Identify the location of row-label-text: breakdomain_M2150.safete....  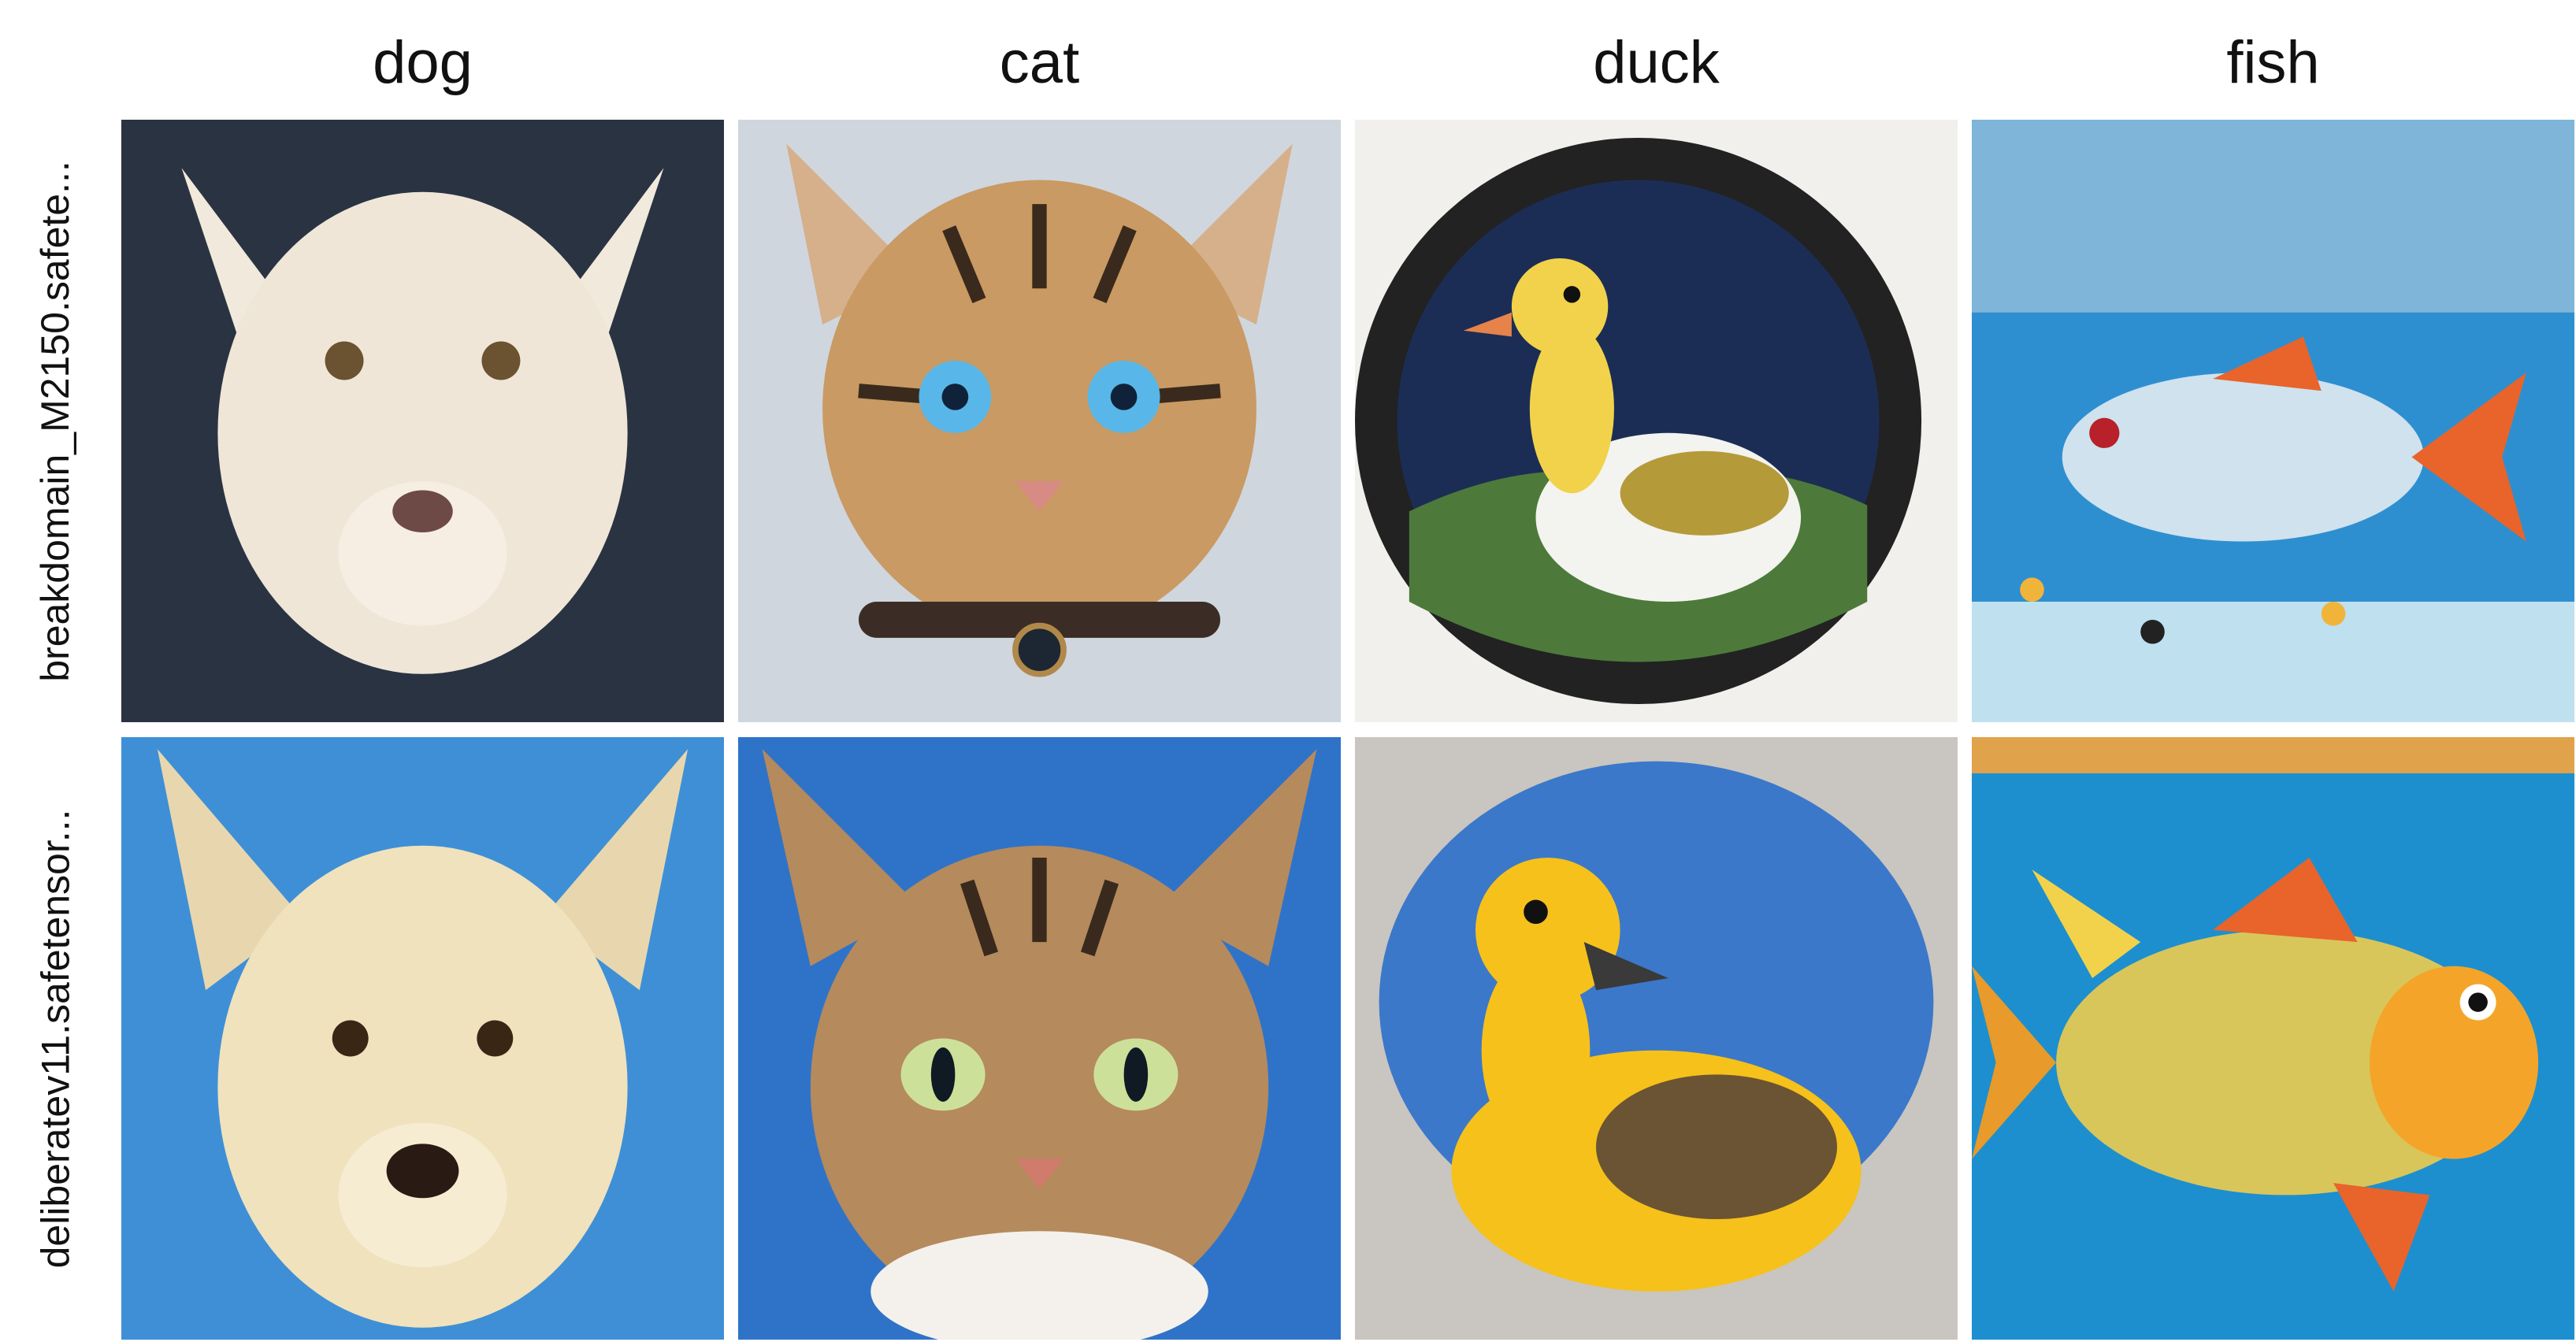
(55, 421).